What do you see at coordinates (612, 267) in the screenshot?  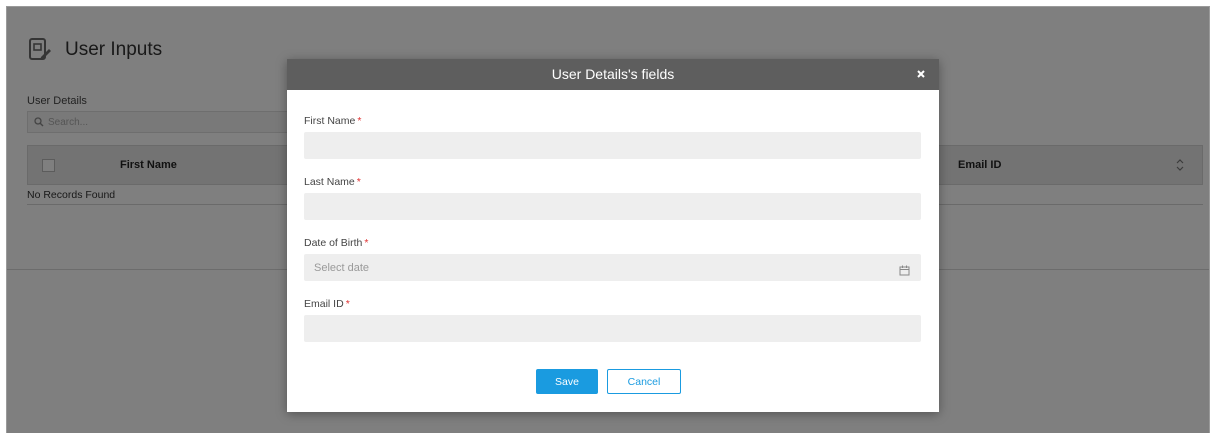 I see `date-of-birth-field` at bounding box center [612, 267].